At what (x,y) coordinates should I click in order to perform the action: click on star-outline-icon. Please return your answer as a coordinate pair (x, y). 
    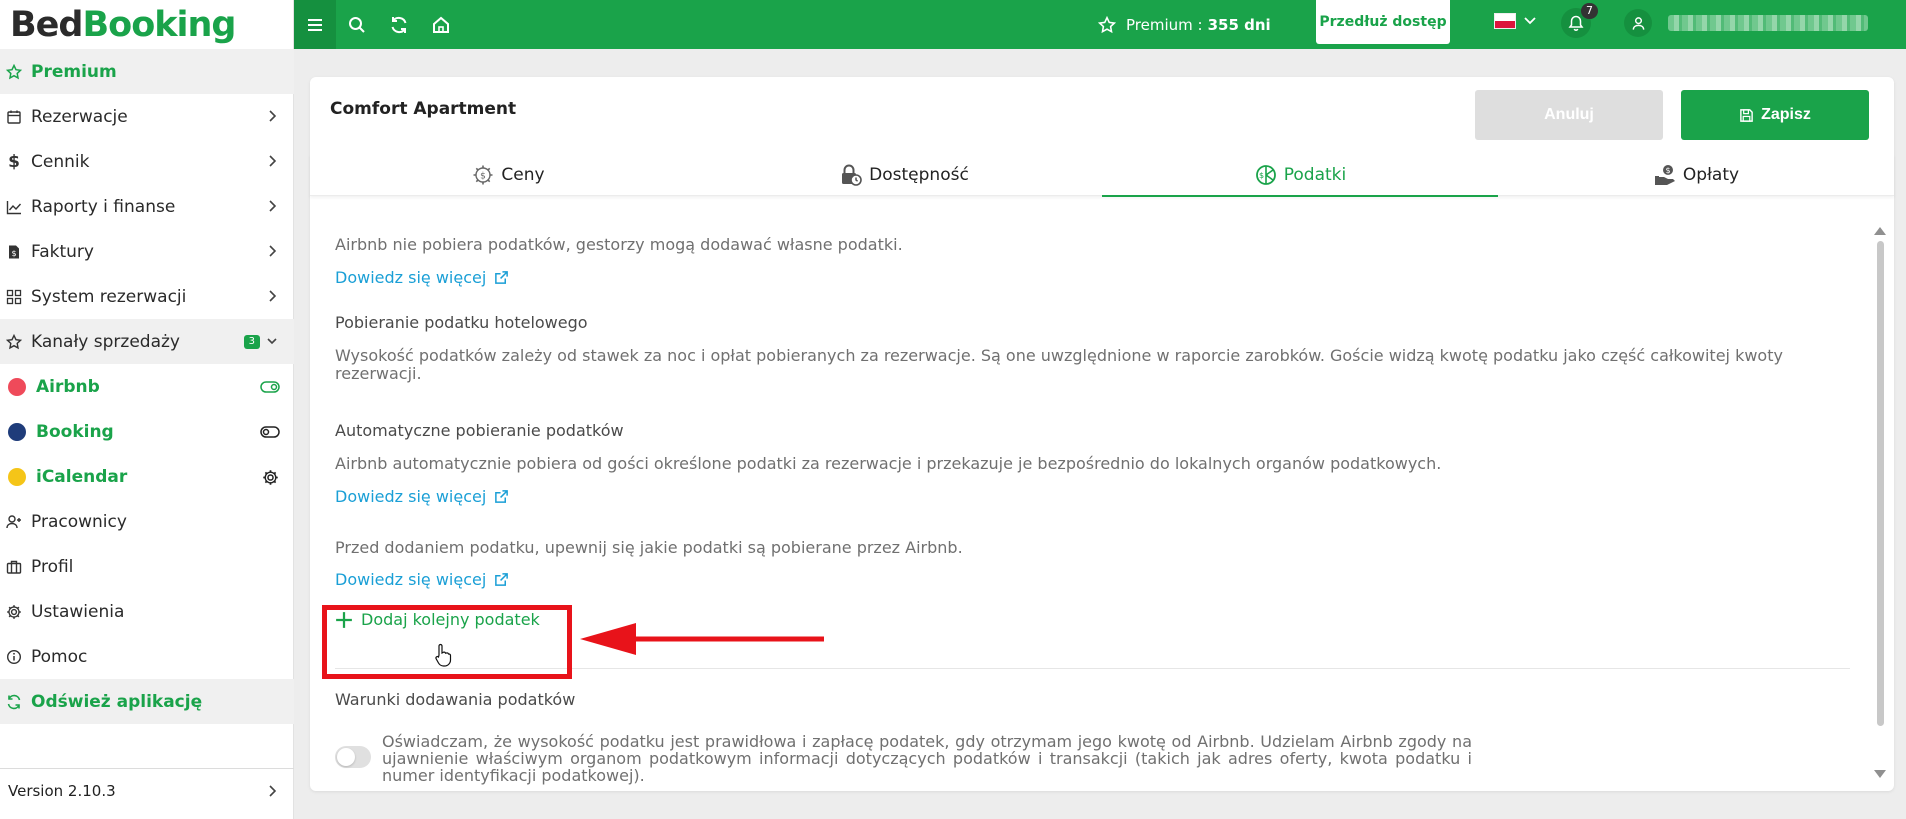
    Looking at the image, I should click on (14, 341).